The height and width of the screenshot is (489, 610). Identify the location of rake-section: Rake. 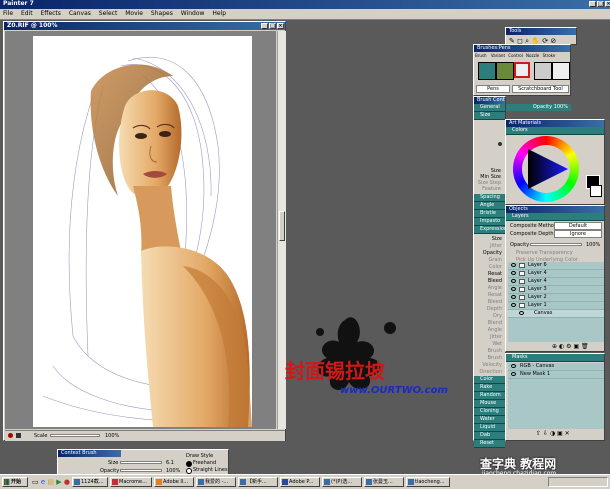
(489, 388).